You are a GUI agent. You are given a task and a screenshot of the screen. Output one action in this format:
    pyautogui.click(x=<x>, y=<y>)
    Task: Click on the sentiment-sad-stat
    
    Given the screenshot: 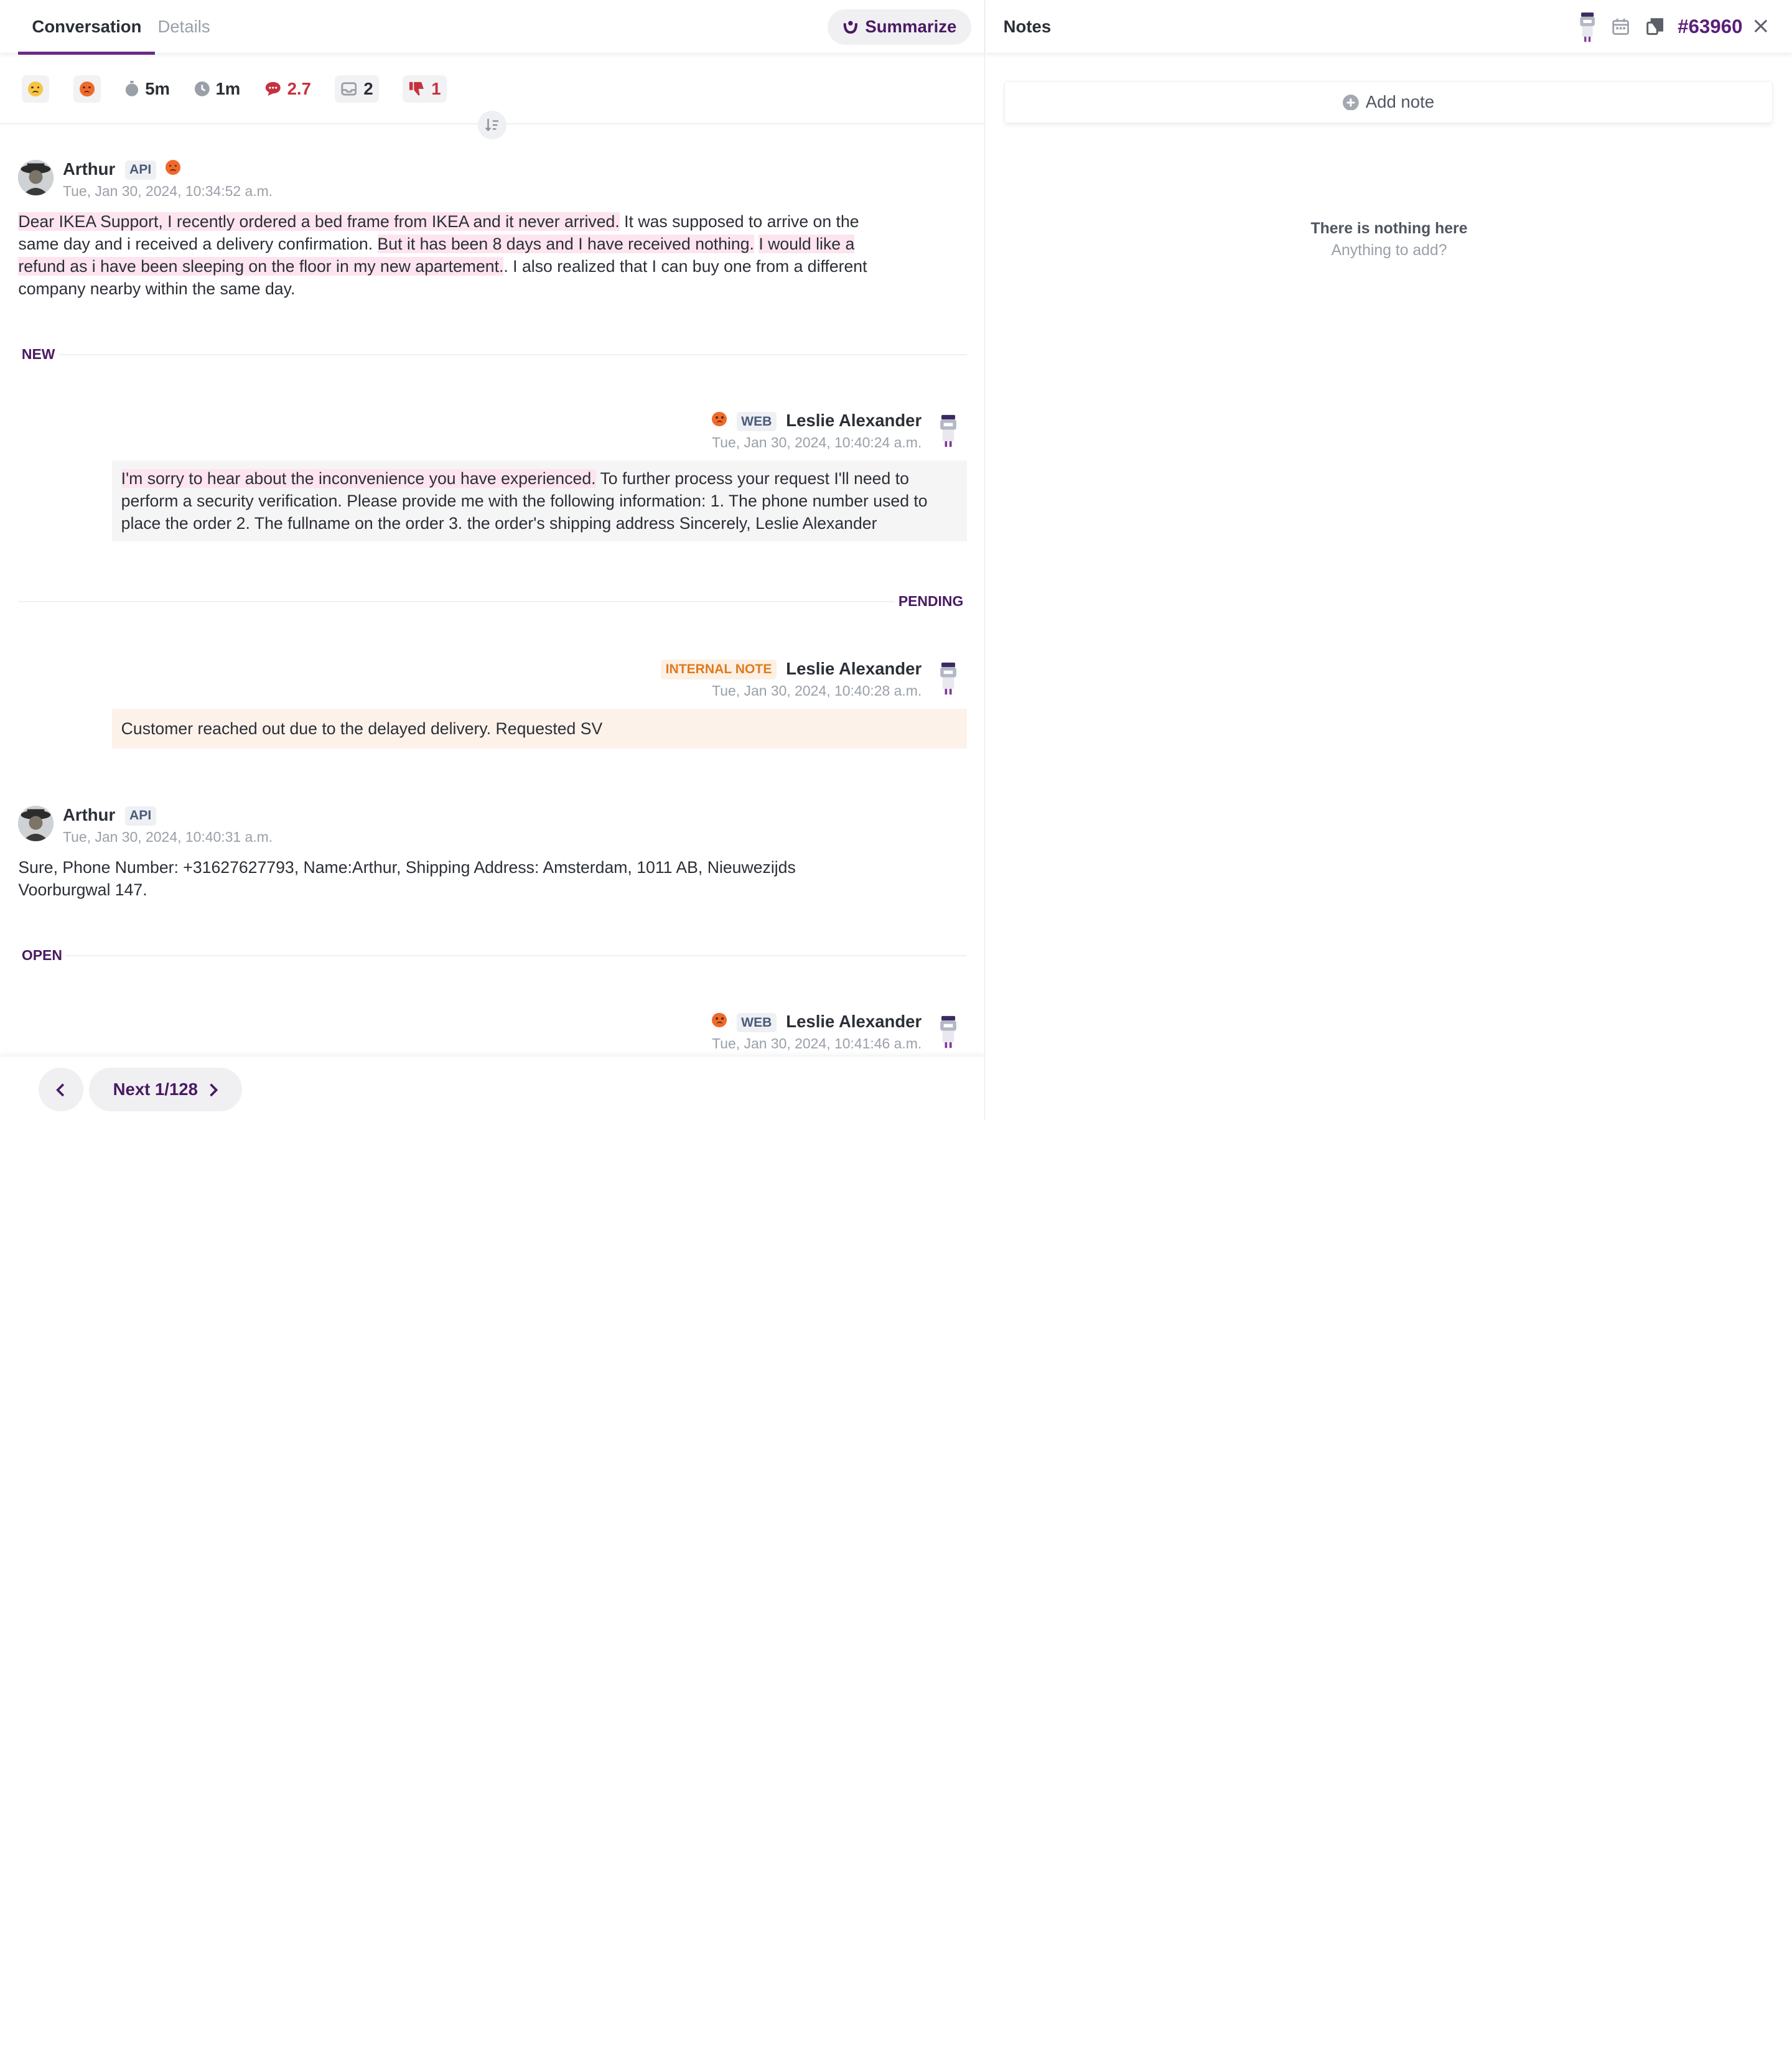 What is the action you would take?
    pyautogui.click(x=35, y=89)
    